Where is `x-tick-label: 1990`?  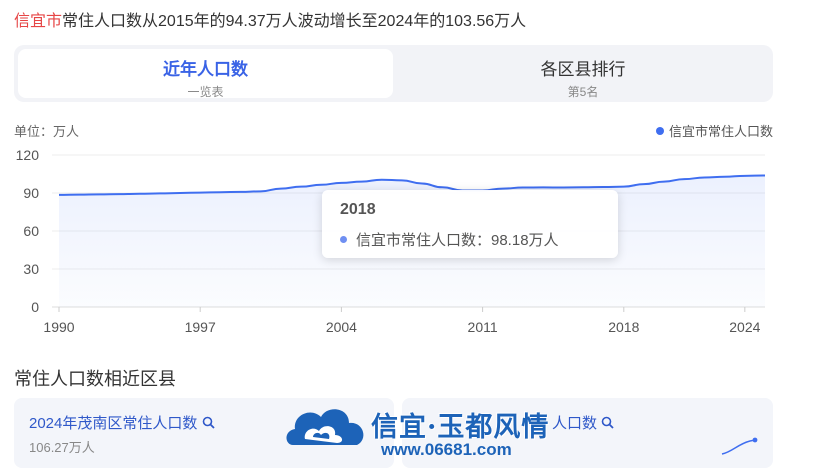
x-tick-label: 1990 is located at coordinates (58, 327).